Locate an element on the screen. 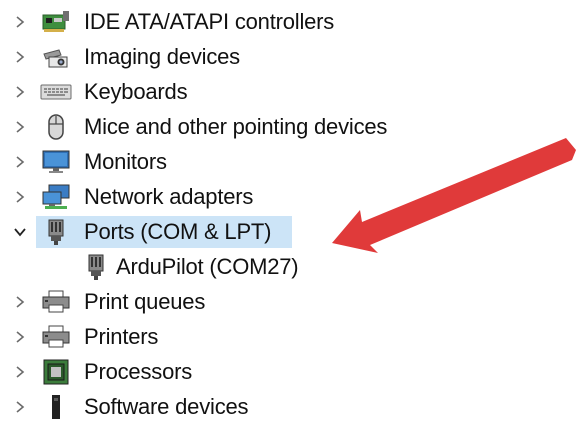 The height and width of the screenshot is (425, 576). keyboard-icon is located at coordinates (56, 92).